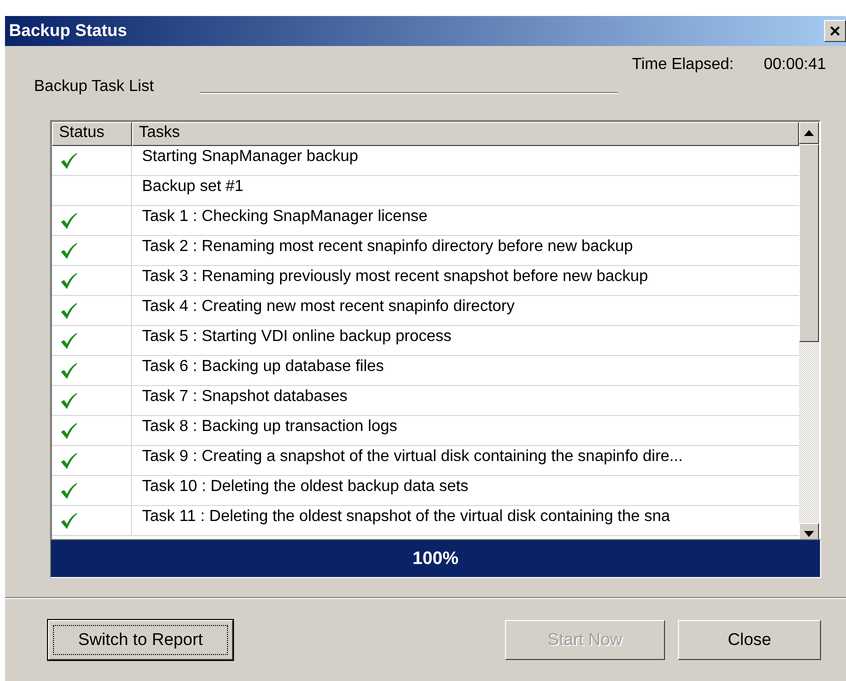 This screenshot has width=846, height=681. What do you see at coordinates (328, 307) in the screenshot?
I see `task-cell-text: Task 4 : Creating new most recent snapinfo directory` at bounding box center [328, 307].